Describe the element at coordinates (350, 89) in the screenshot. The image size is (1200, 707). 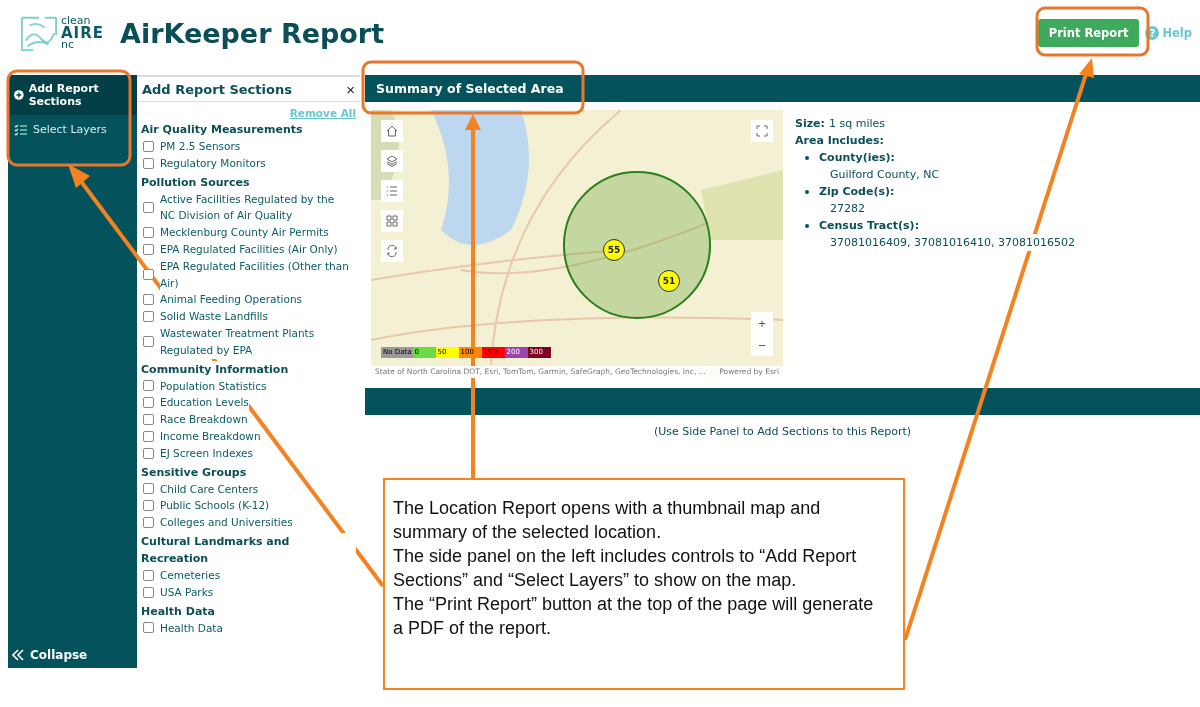
I see `close-button: ×` at that location.